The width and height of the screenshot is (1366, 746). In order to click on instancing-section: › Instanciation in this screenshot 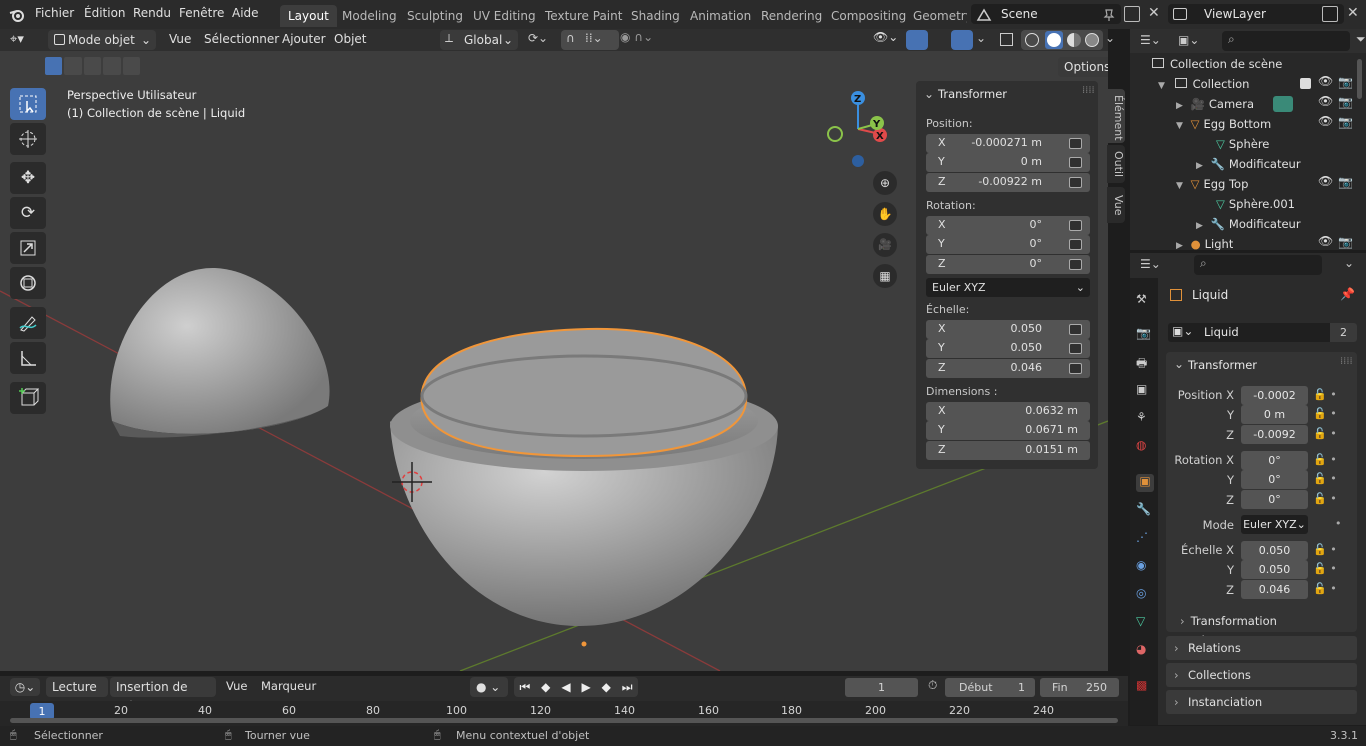, I will do `click(1261, 702)`.